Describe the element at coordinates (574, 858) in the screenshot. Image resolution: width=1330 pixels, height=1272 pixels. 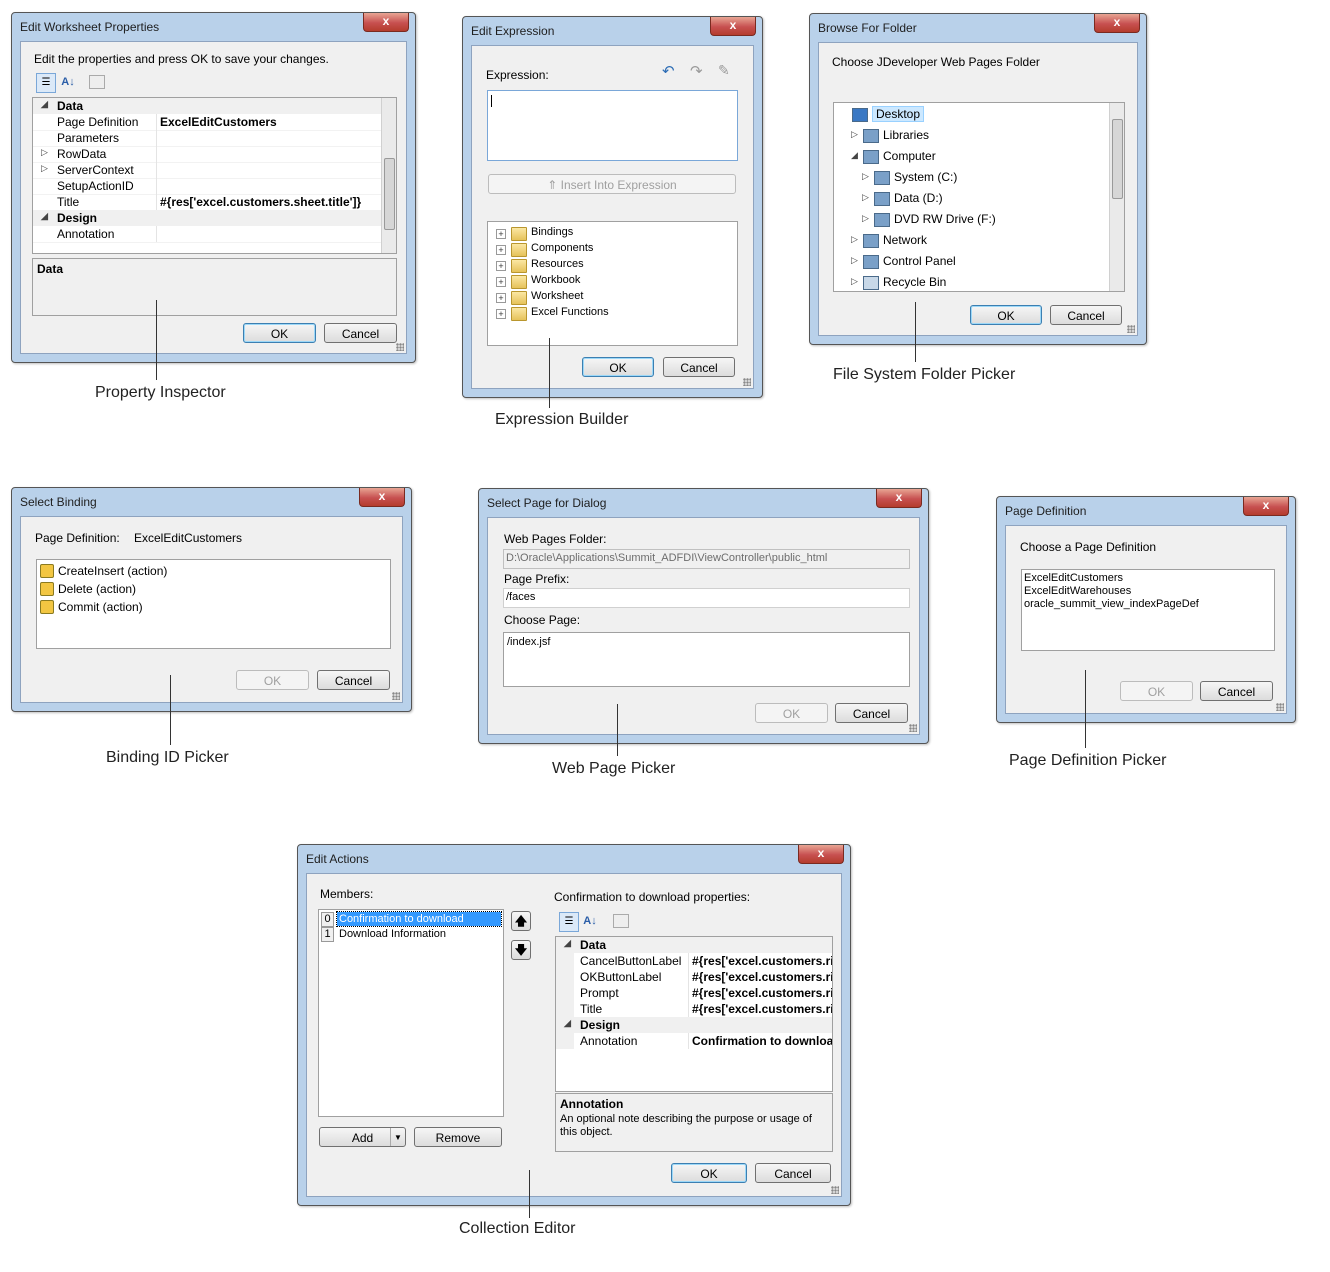
I see `title-bar: Edit Actions x` at that location.